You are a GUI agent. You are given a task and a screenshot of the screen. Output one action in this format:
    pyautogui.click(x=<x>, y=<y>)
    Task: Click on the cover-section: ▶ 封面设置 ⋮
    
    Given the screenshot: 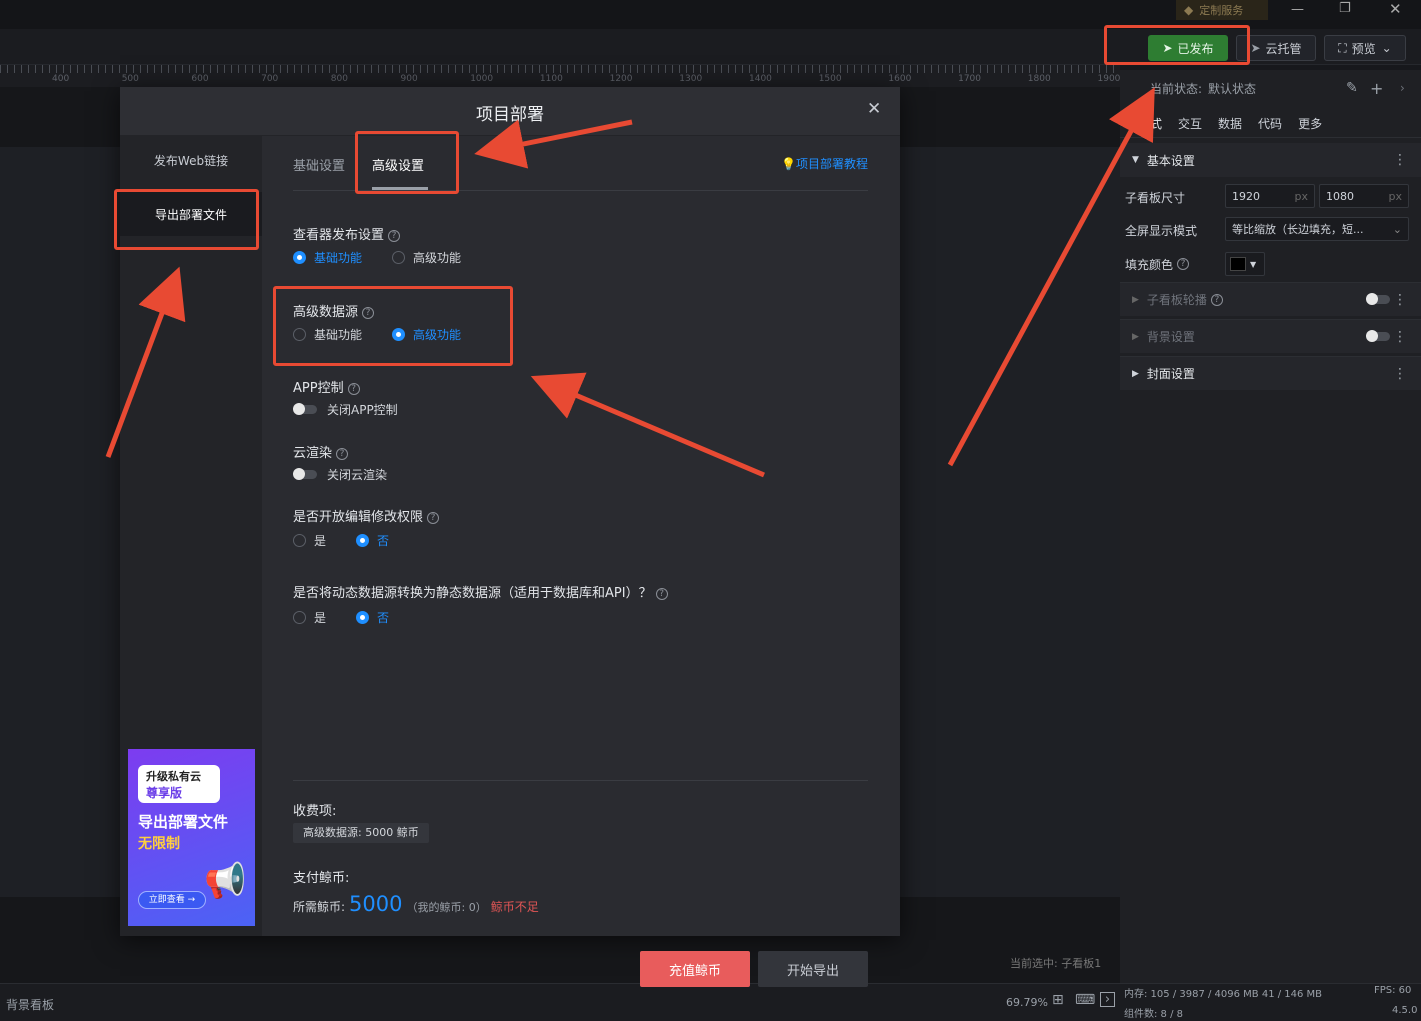 What is the action you would take?
    pyautogui.click(x=1270, y=373)
    